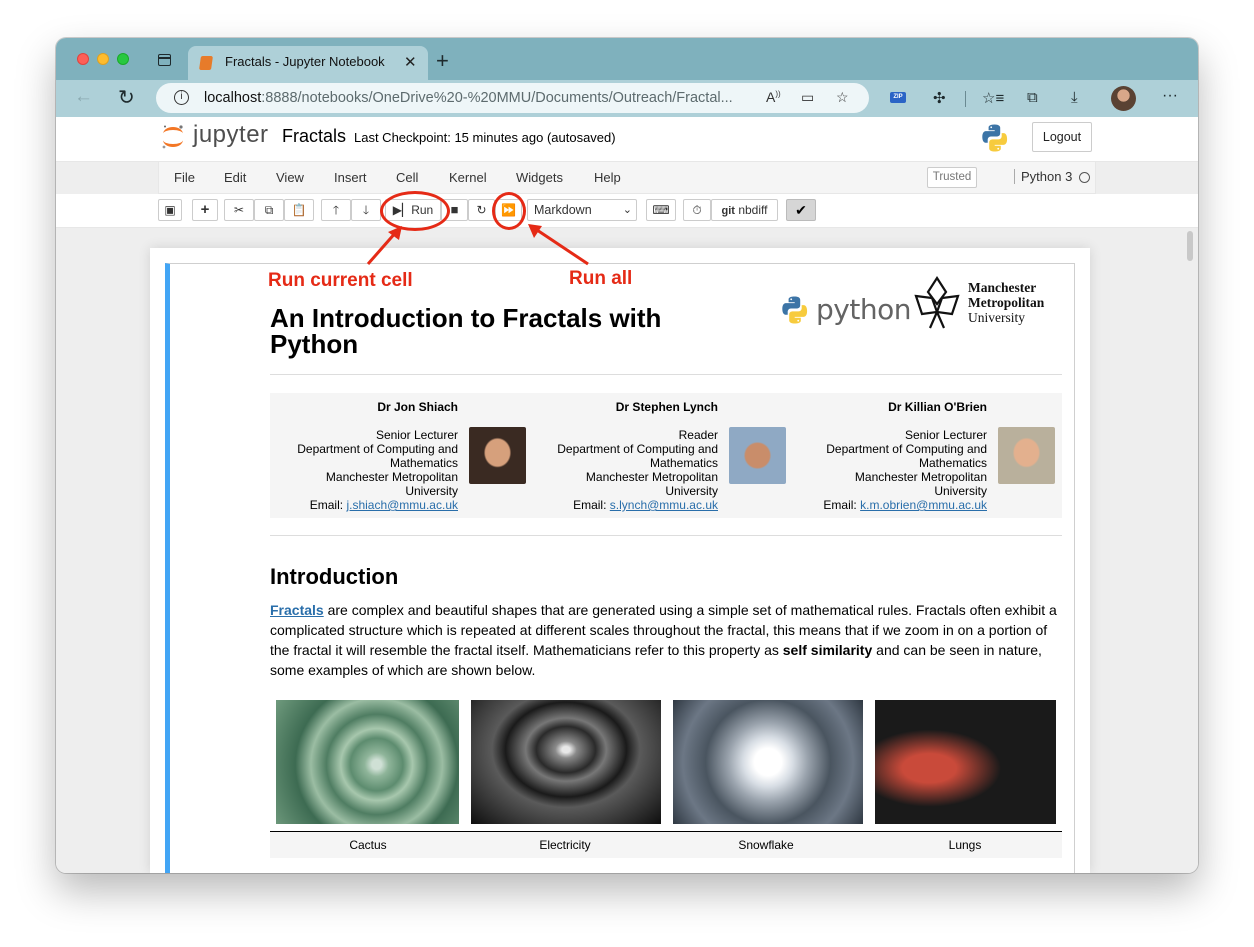 The image size is (1254, 947). What do you see at coordinates (842, 97) in the screenshot?
I see `add-favorite-icon: ☆` at bounding box center [842, 97].